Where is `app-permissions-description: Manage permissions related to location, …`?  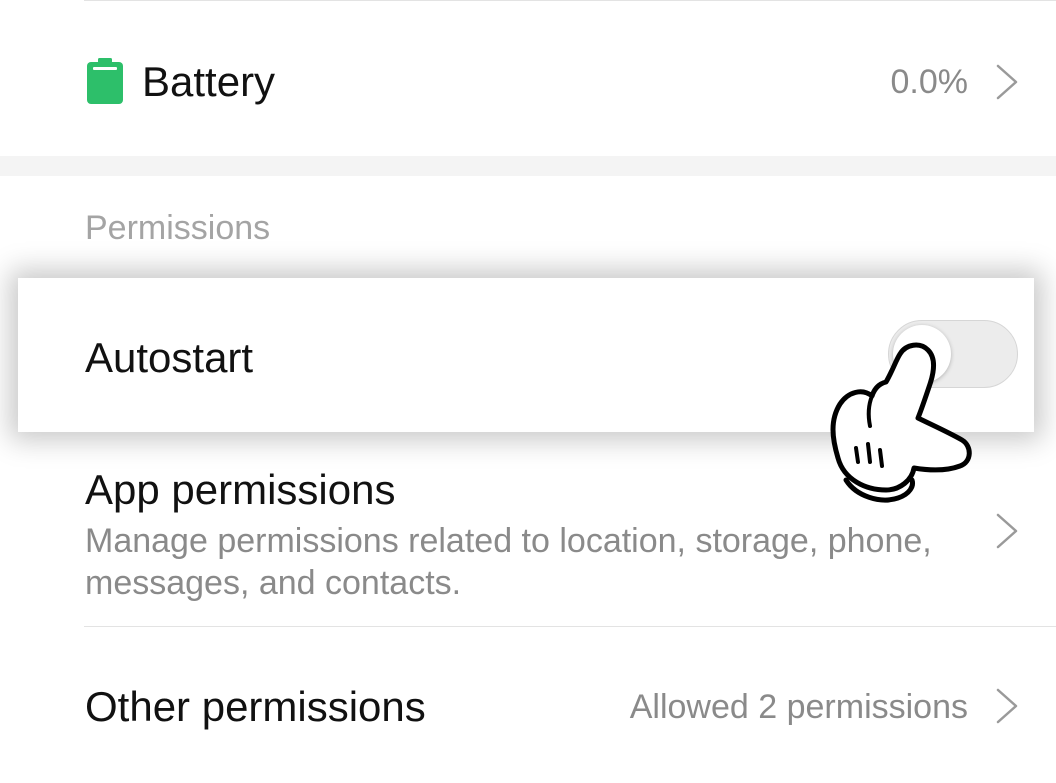
app-permissions-description: Manage permissions related to location, … is located at coordinates (508, 562).